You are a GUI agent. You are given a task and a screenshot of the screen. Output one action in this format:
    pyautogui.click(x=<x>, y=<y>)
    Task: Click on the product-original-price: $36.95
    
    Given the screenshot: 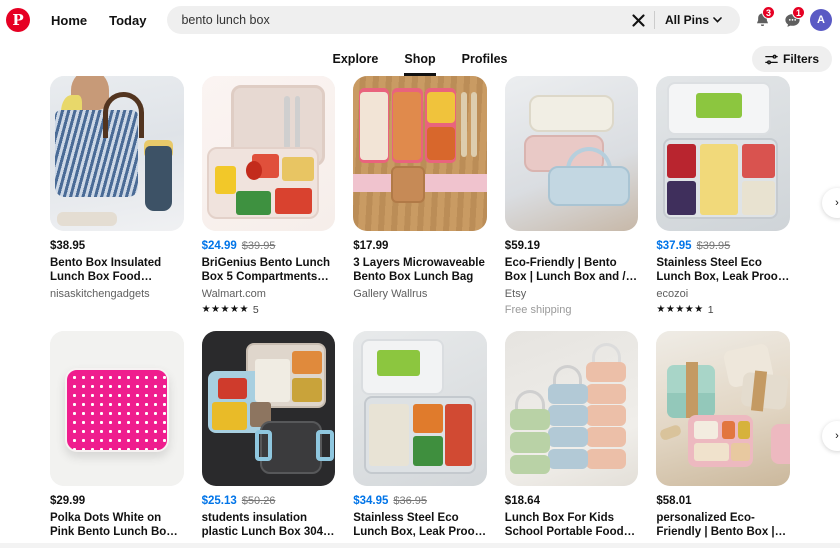 What is the action you would take?
    pyautogui.click(x=410, y=501)
    